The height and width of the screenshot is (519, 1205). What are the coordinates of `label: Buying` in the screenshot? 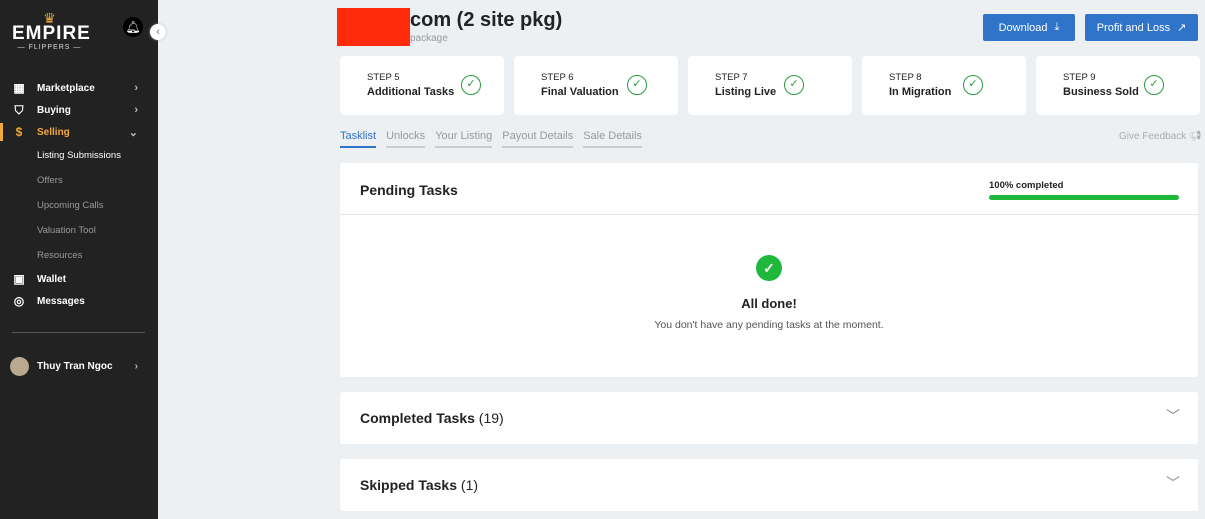 It's located at (54, 110).